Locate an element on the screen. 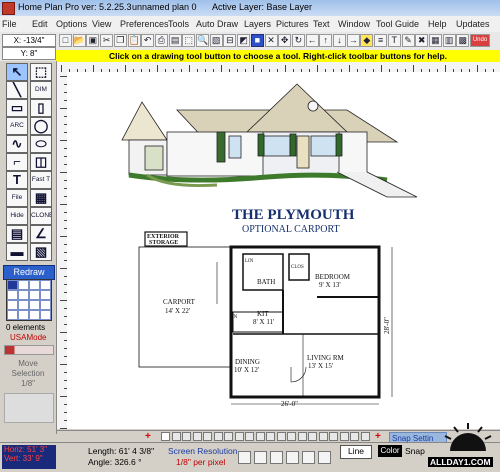 Image resolution: width=500 pixels, height=472 pixels. new-icon: □ is located at coordinates (65, 40).